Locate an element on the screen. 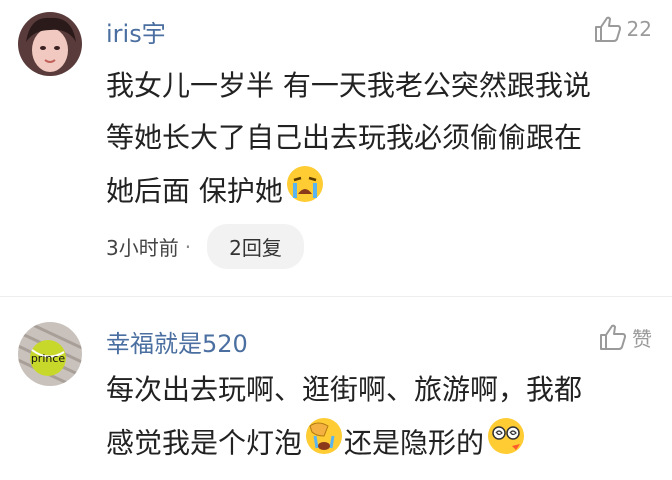 The height and width of the screenshot is (480, 672). like-label: 赞 is located at coordinates (642, 338).